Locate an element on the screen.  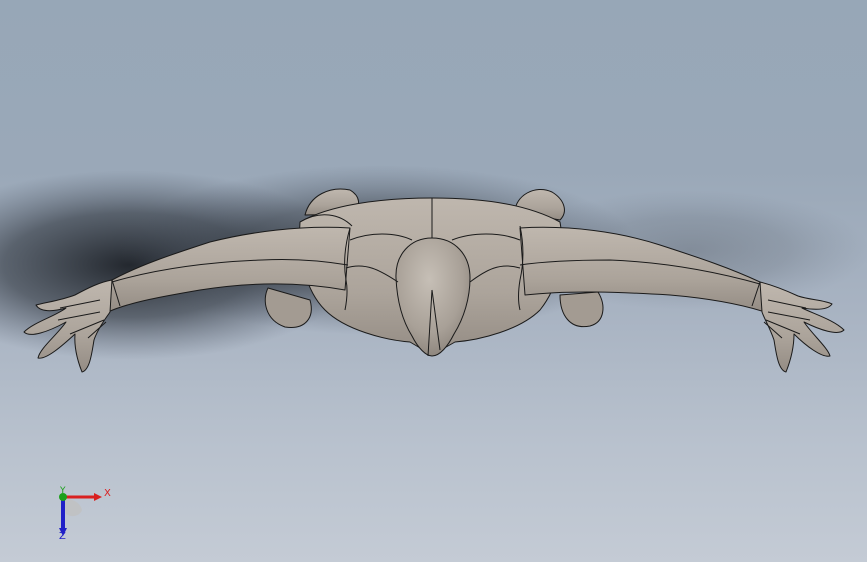
reference-triad: X Y Z is located at coordinates (80, 514).